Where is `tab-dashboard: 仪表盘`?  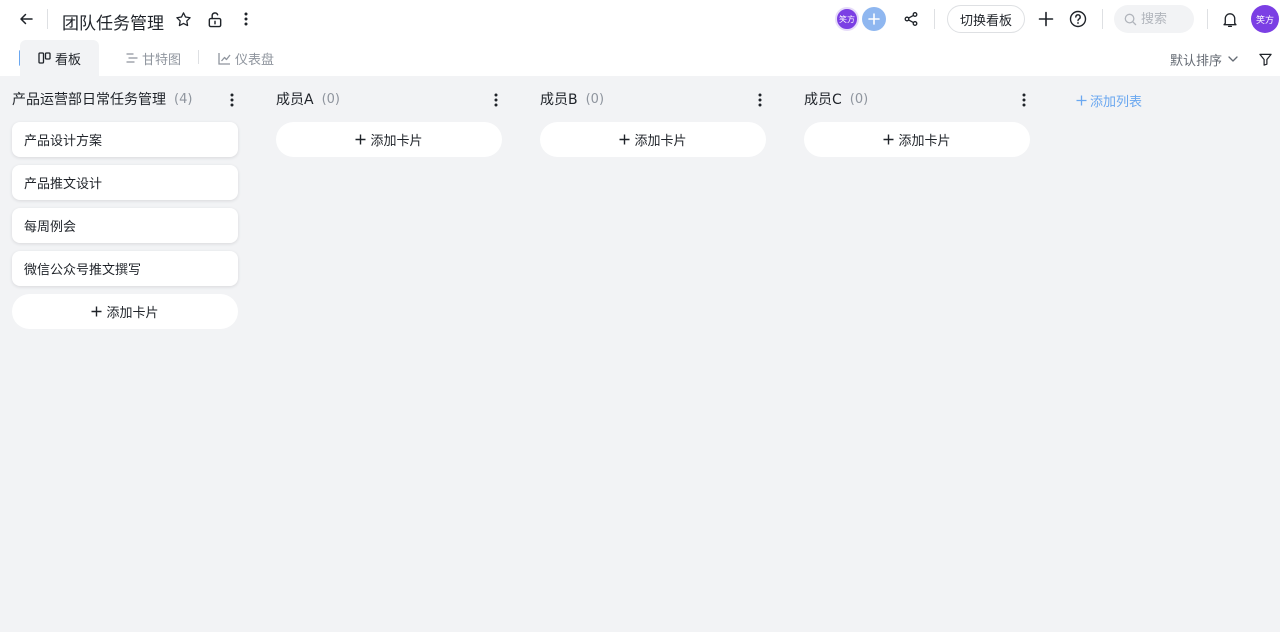 tab-dashboard: 仪表盘 is located at coordinates (246, 58).